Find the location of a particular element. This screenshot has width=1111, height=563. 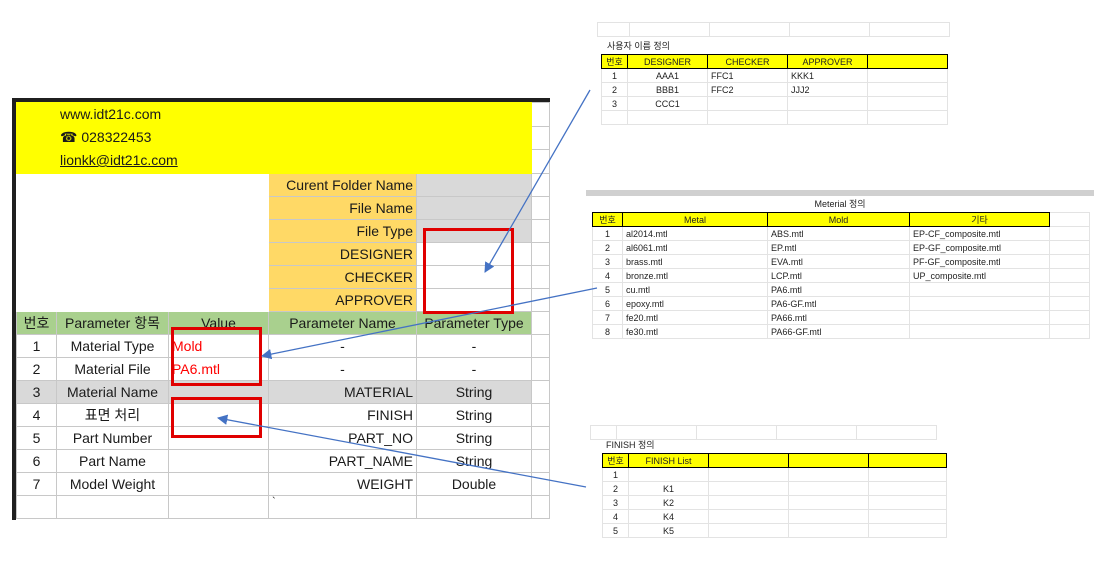

arrow-user-to-approvals is located at coordinates (537, 181).